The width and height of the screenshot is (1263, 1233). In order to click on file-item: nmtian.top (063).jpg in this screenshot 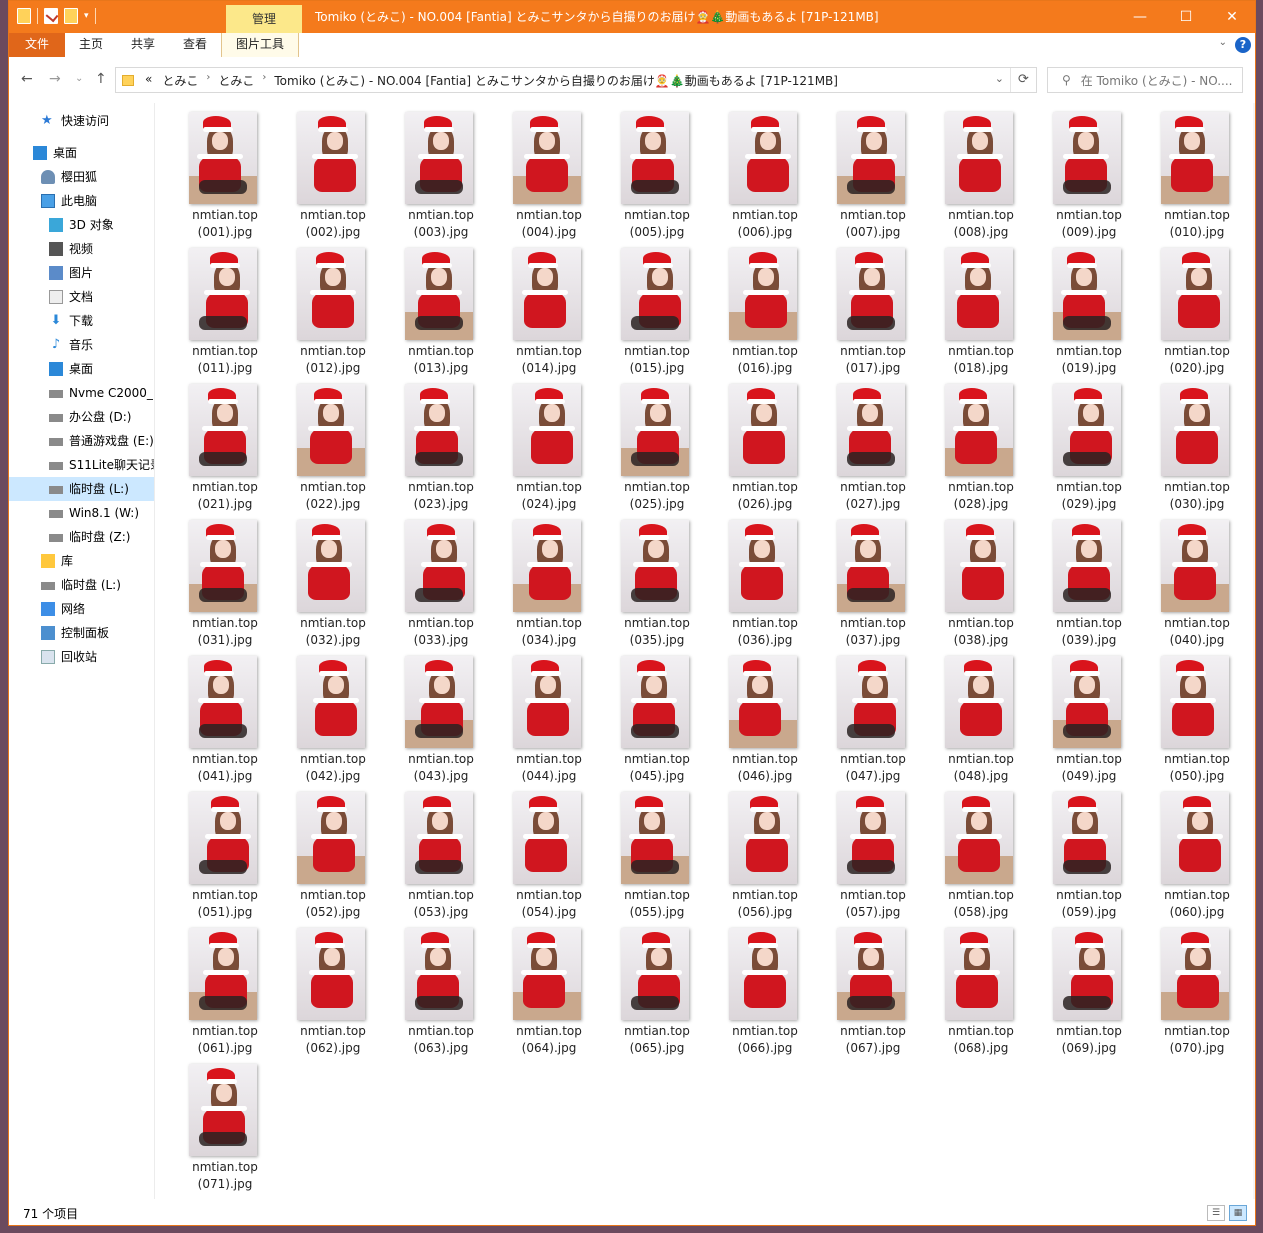, I will do `click(451, 995)`.